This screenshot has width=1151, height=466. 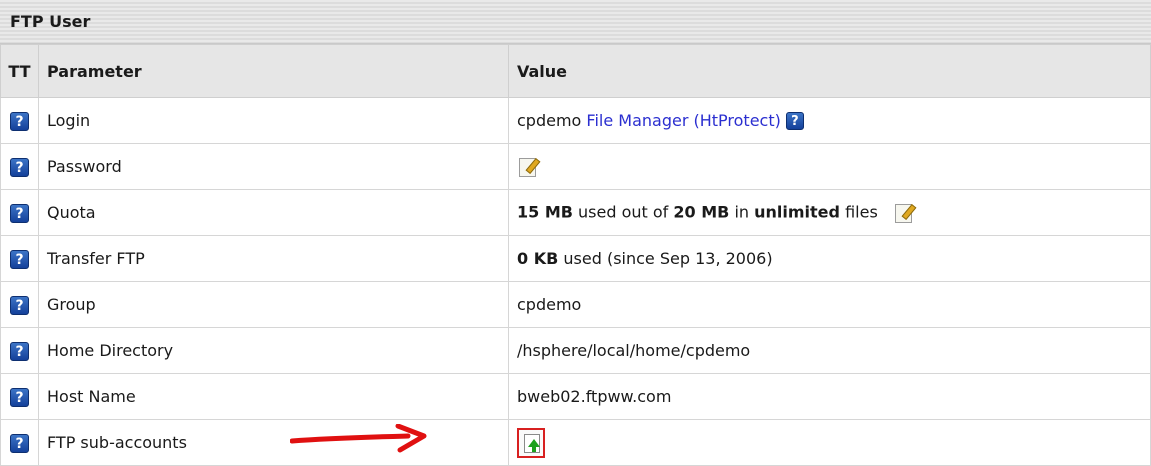 I want to click on table-row-ftp-sub-accounts: ? FTP sub-accounts, so click(x=575, y=442).